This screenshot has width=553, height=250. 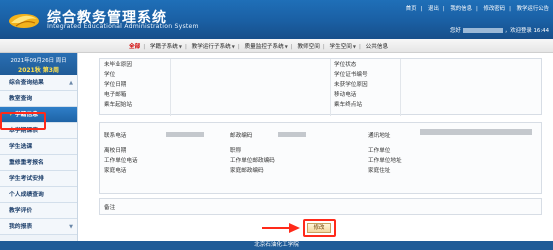 I want to click on menu-teaching-operation: 教学运行子系统▼, so click(x=213, y=46).